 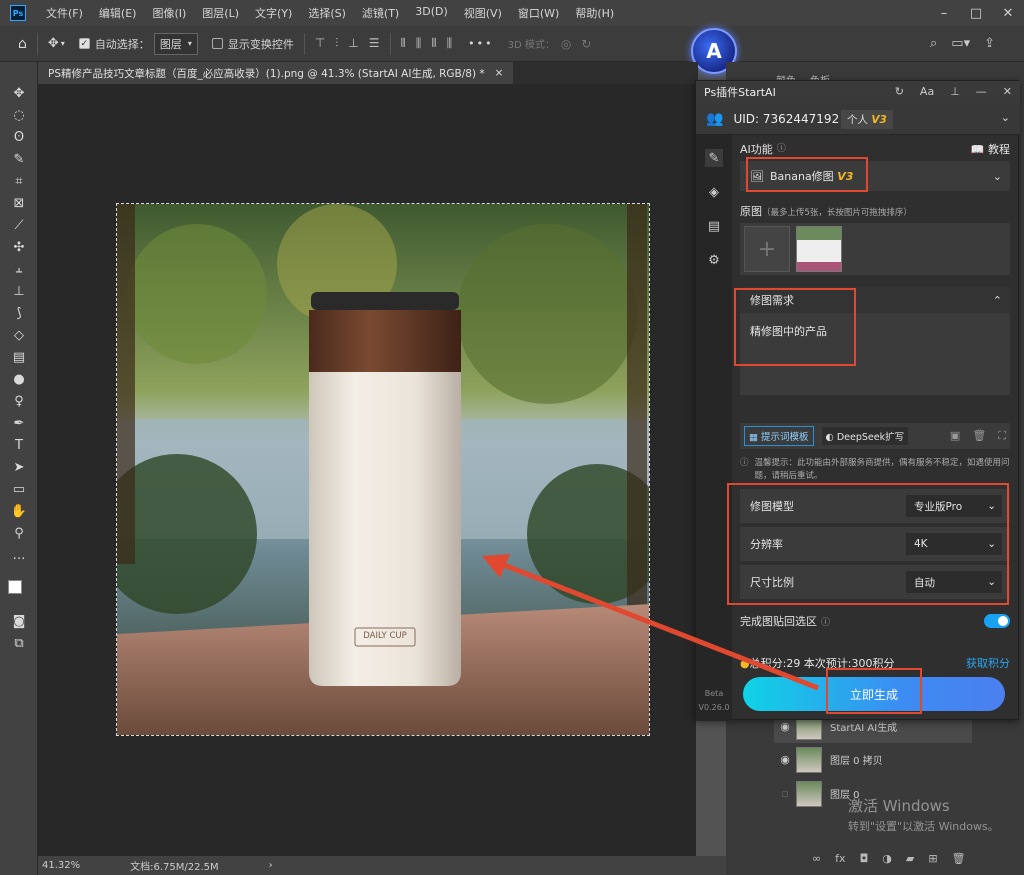 What do you see at coordinates (875, 176) in the screenshot?
I see `ai-func-dropdown: 🖼 Banana修图 V3 ⌄` at bounding box center [875, 176].